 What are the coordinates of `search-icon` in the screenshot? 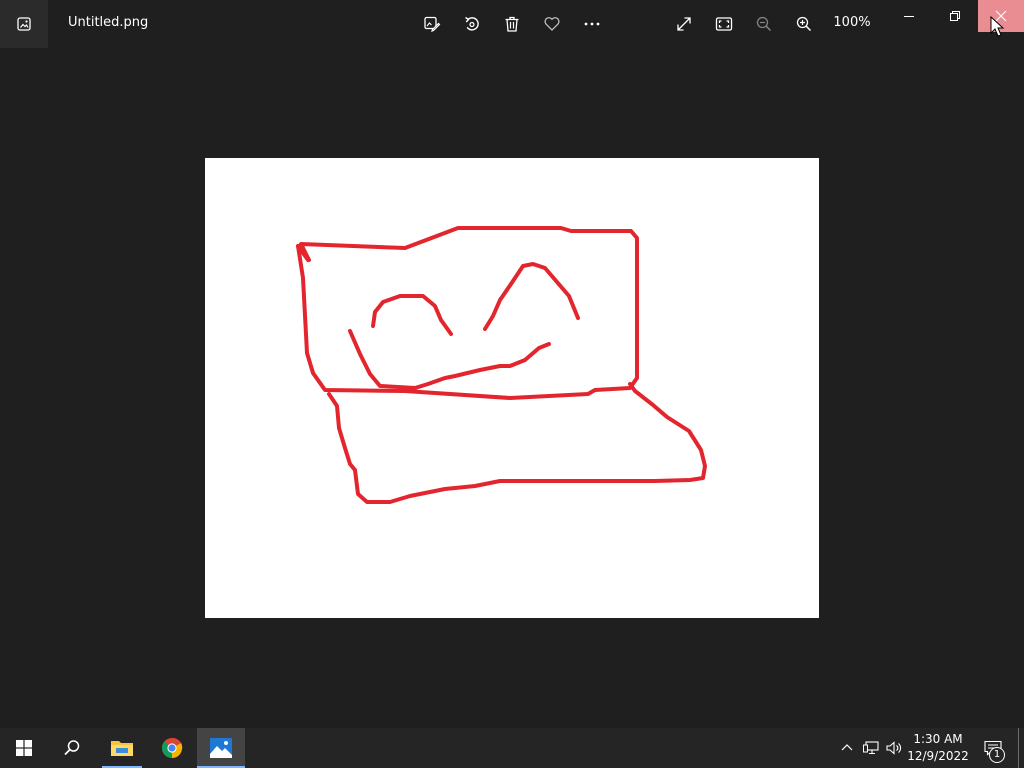 It's located at (72, 748).